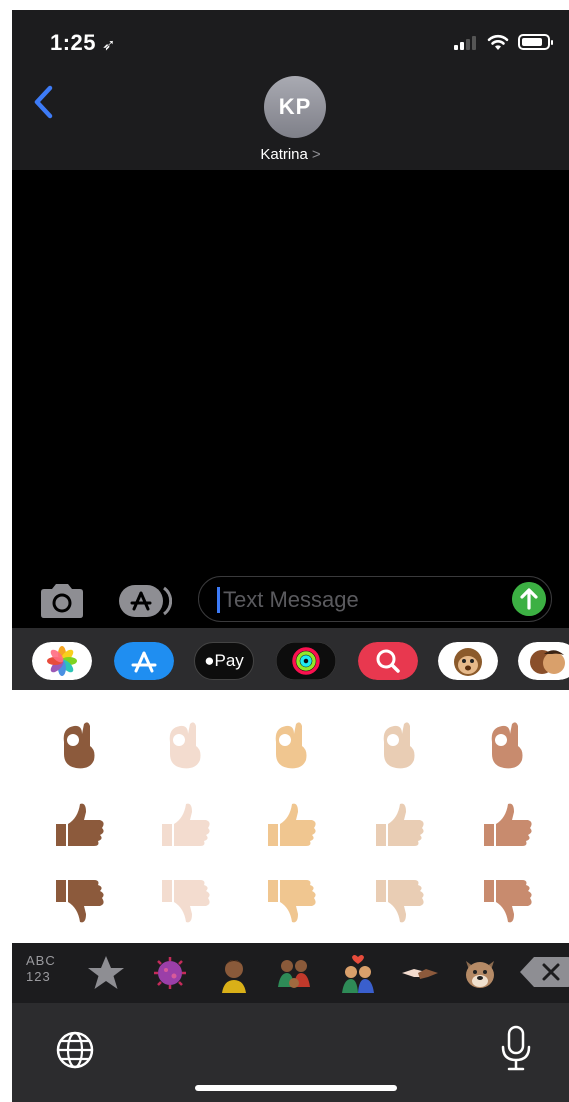 The height and width of the screenshot is (1102, 569). What do you see at coordinates (508, 826) in the screenshot?
I see `thumbs-up-emoji-medium` at bounding box center [508, 826].